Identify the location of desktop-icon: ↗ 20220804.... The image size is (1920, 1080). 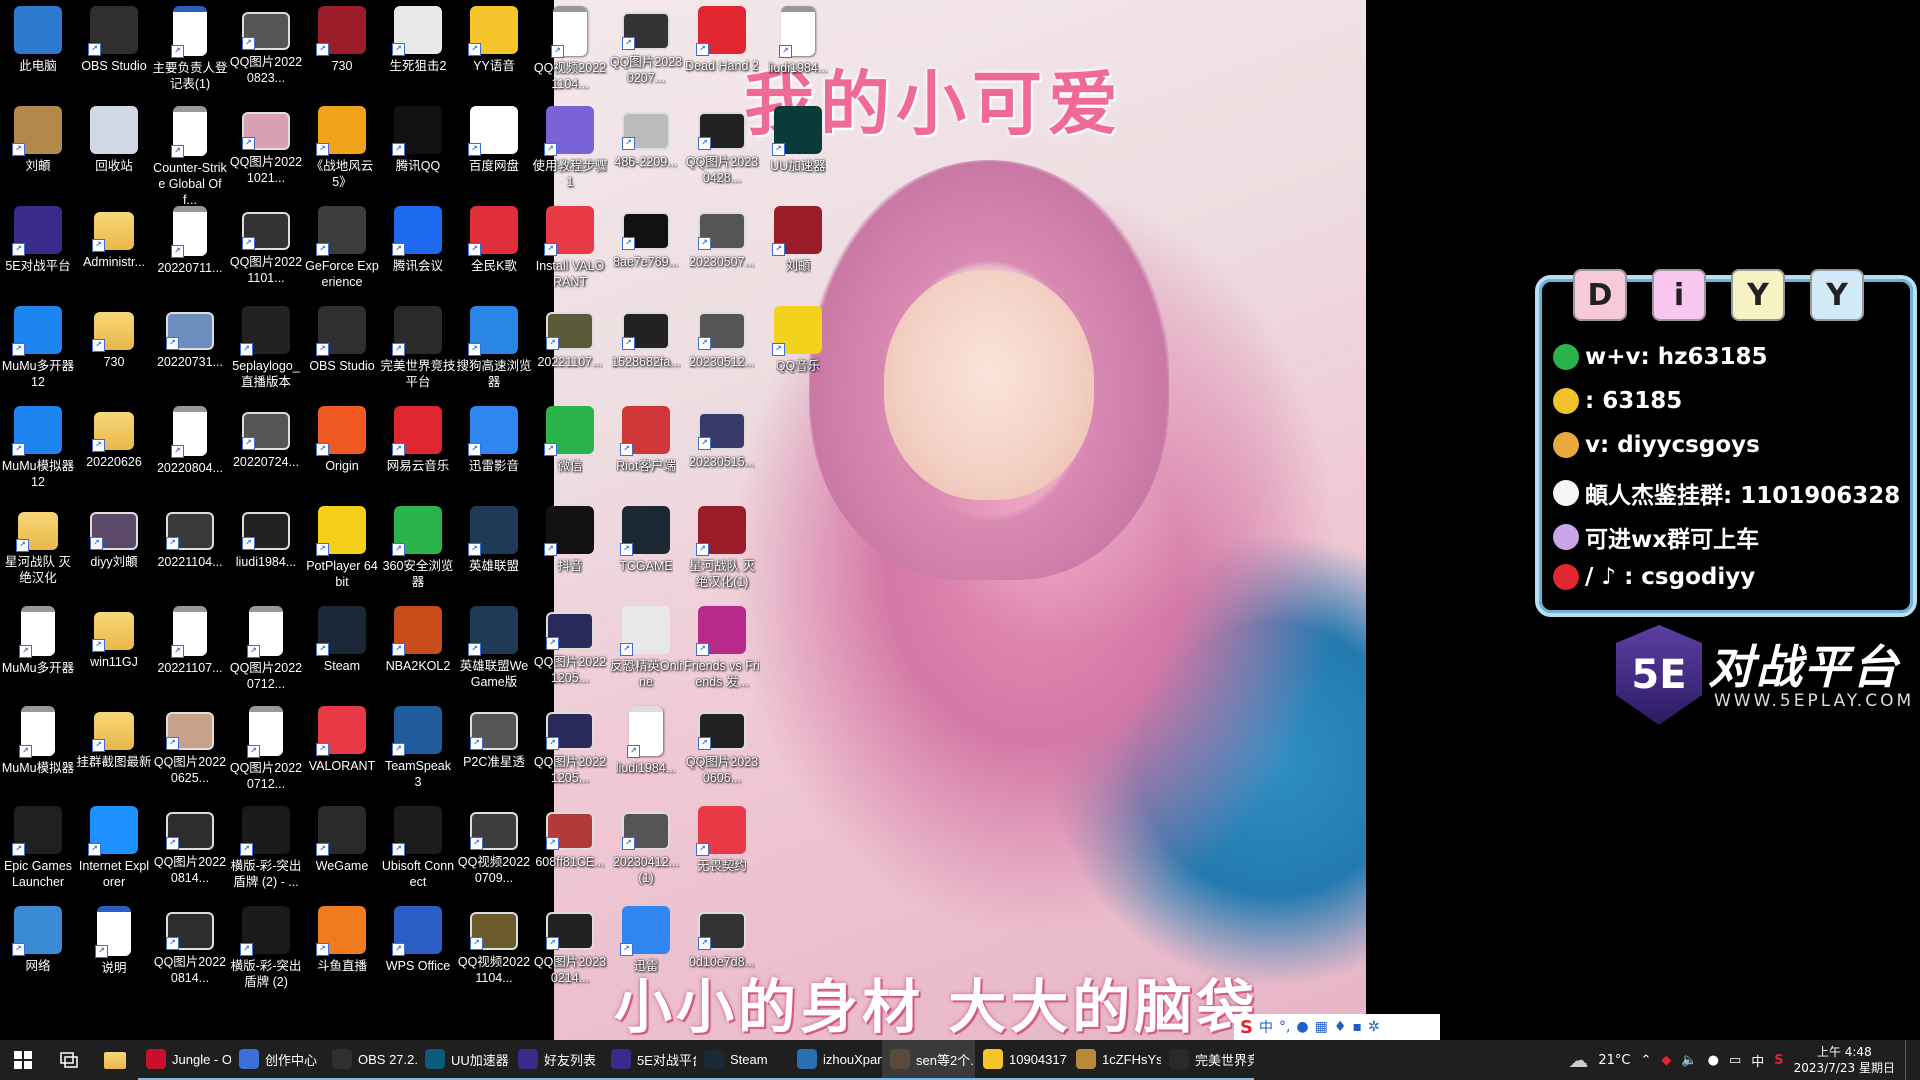
(190, 441).